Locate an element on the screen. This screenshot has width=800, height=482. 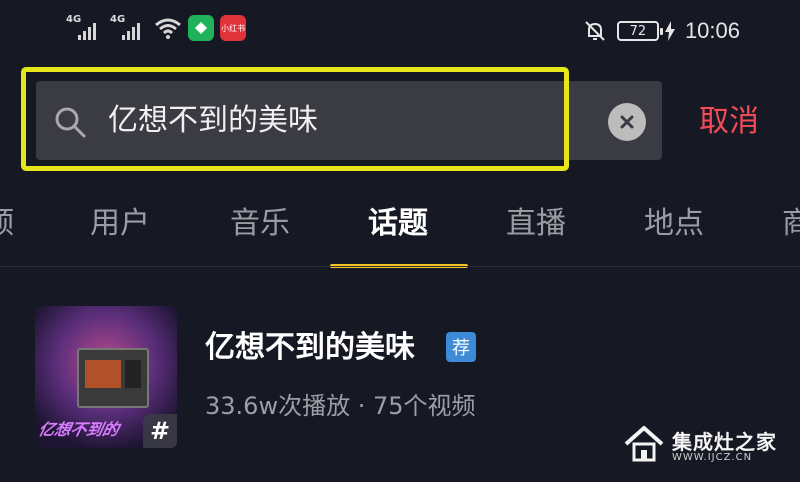
app-badge-green-icon is located at coordinates (201, 28).